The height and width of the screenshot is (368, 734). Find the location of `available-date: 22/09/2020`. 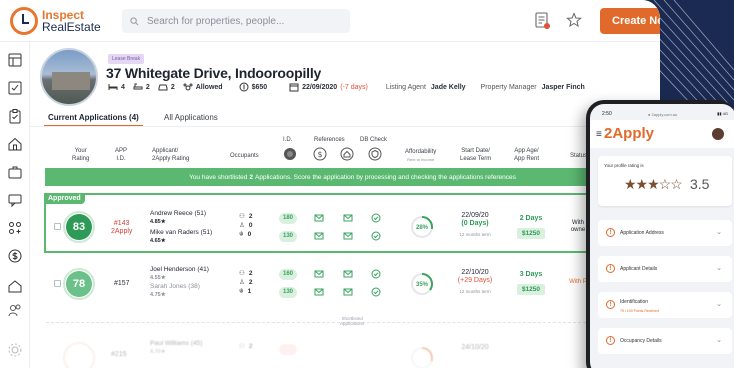

available-date: 22/09/2020 is located at coordinates (320, 87).